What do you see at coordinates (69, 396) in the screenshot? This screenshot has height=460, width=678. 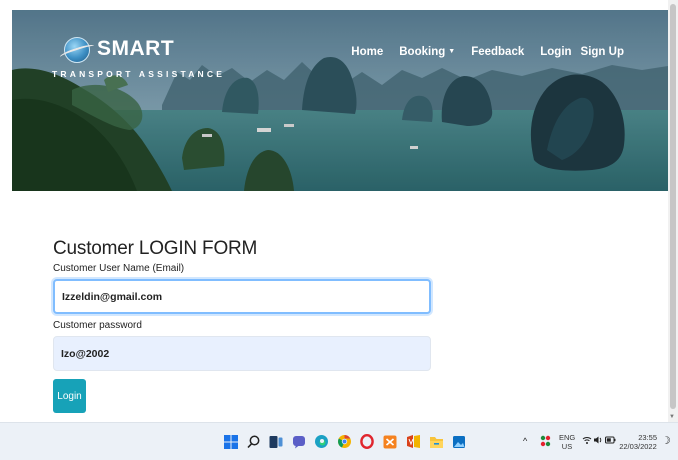 I see `login-button: Login` at bounding box center [69, 396].